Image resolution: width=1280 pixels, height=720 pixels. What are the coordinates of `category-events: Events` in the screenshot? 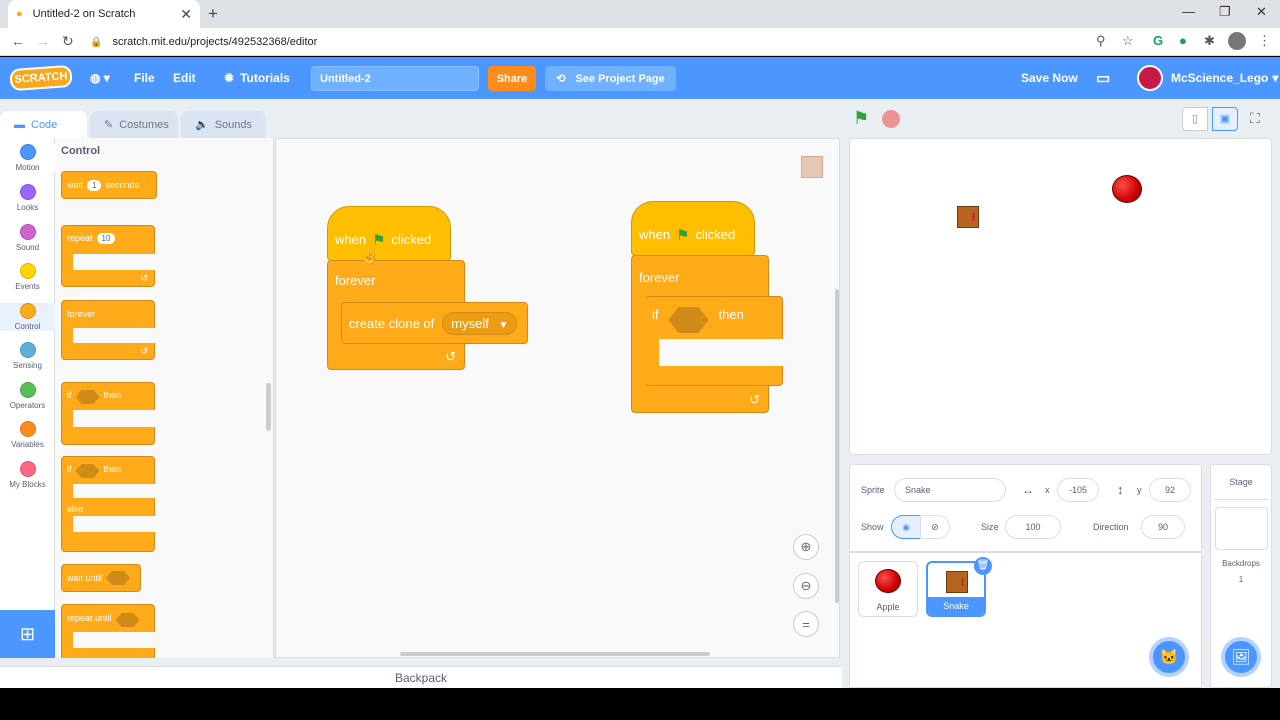 It's located at (27, 277).